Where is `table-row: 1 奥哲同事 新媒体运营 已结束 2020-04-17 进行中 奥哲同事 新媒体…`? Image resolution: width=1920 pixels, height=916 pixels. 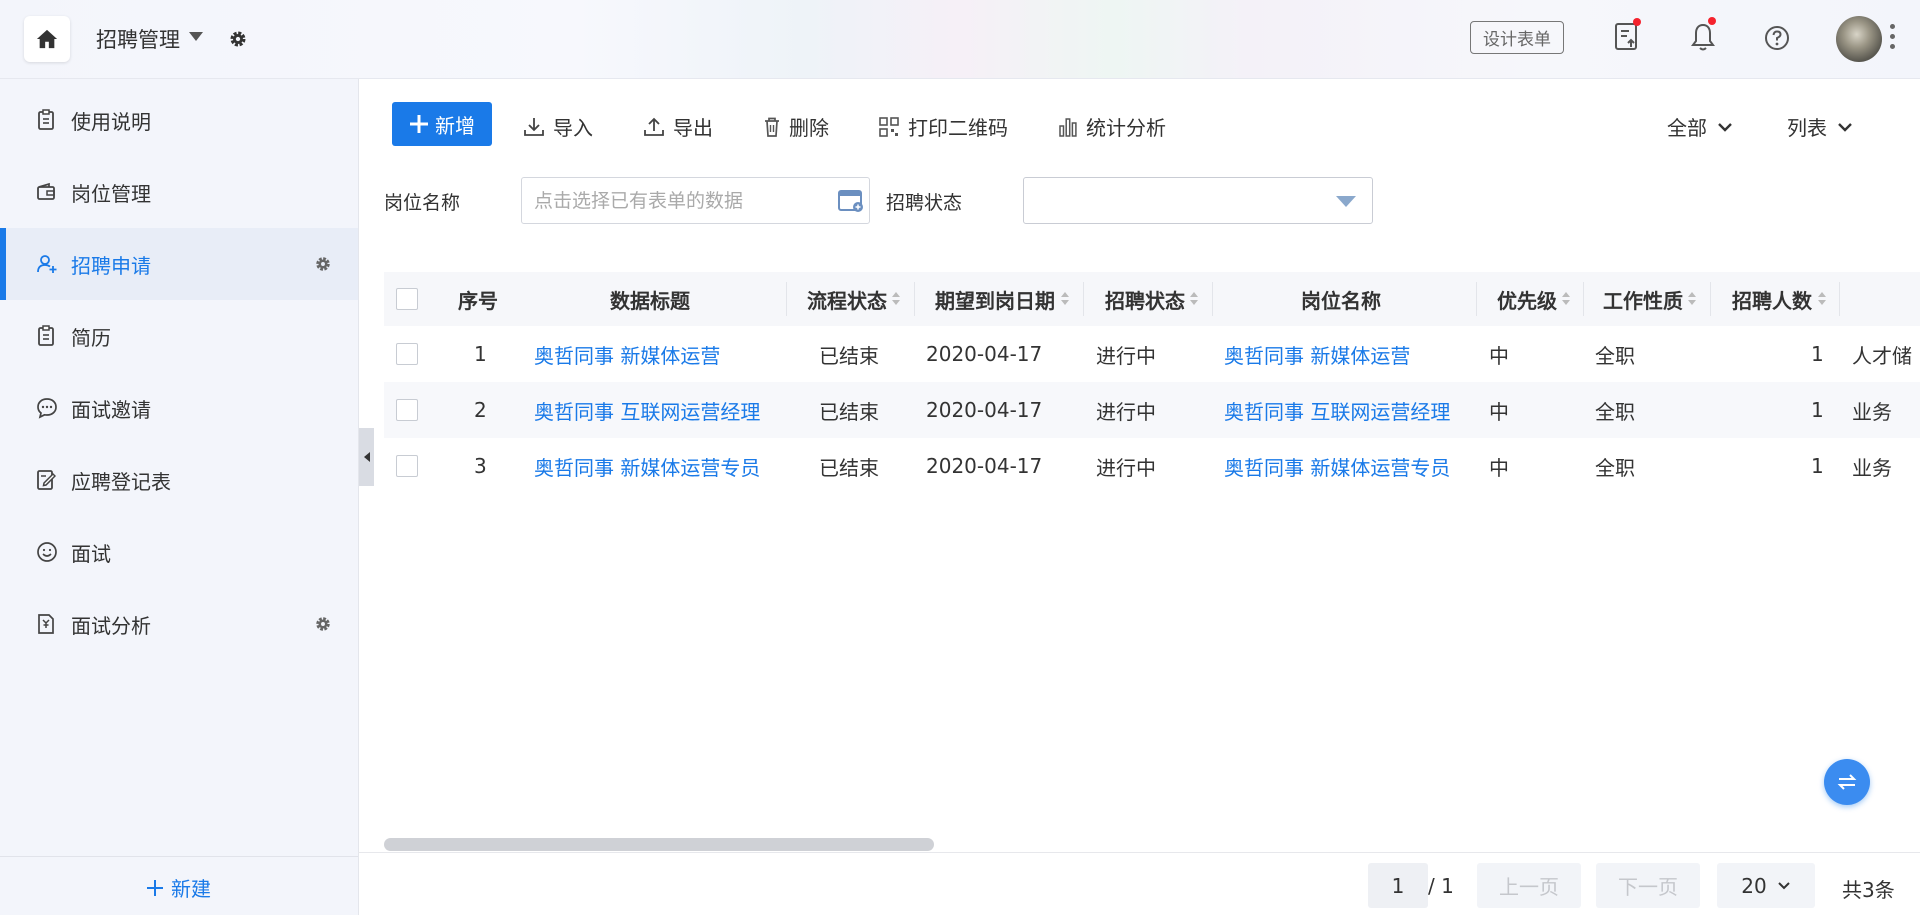 table-row: 1 奥哲同事 新媒体运营 已结束 2020-04-17 进行中 奥哲同事 新媒体… is located at coordinates (1152, 354).